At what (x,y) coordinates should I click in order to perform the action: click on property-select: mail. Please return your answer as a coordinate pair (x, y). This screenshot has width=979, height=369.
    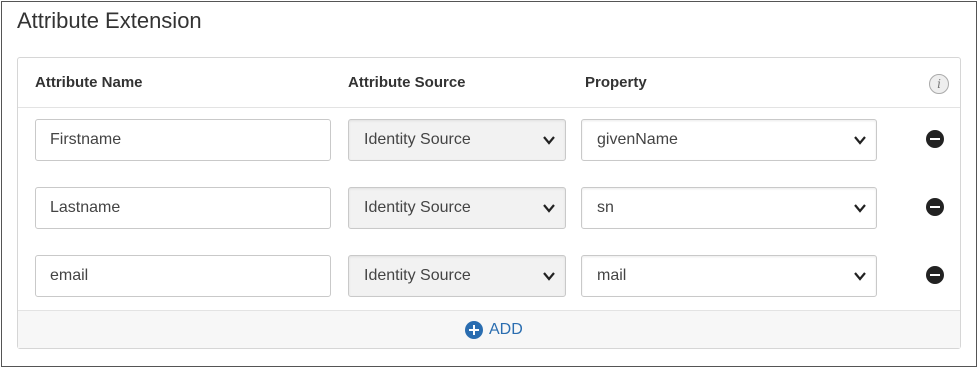
    Looking at the image, I should click on (729, 276).